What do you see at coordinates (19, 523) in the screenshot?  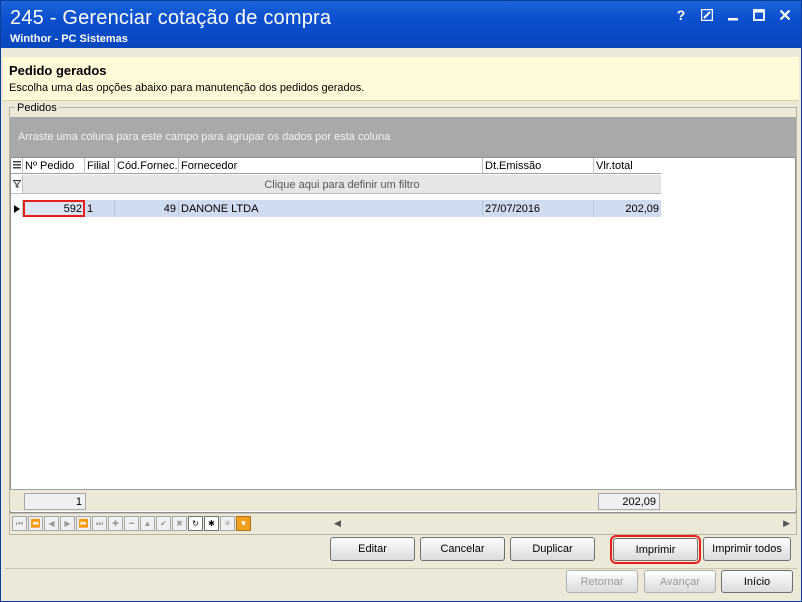 I see `first-page-icon: ⏮` at bounding box center [19, 523].